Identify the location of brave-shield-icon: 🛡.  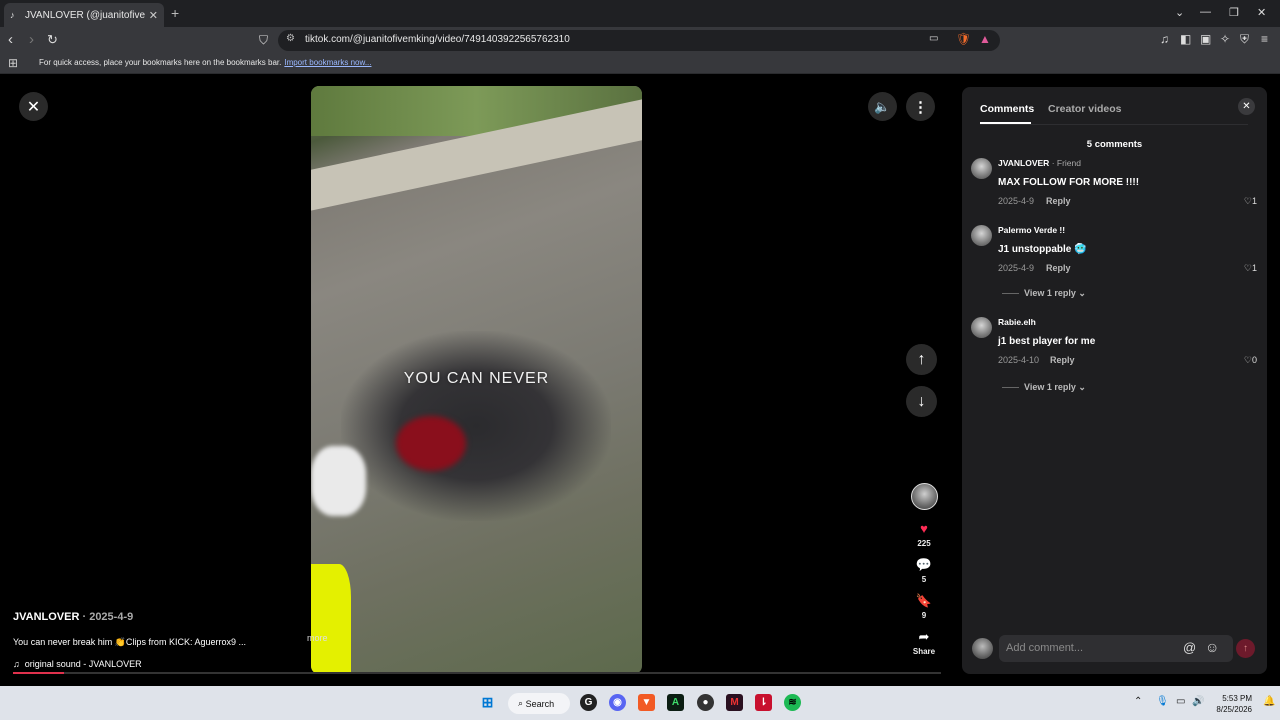
(963, 39).